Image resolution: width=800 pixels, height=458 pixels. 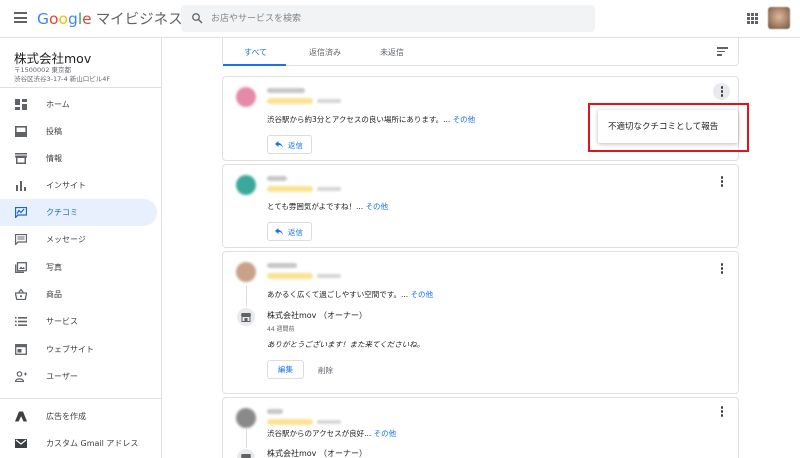 I want to click on sidebar-item-label: 投稿, so click(x=54, y=131).